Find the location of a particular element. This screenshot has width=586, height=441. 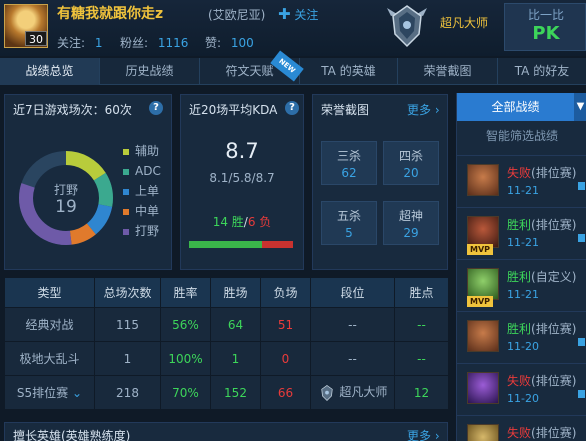

fans-stat: 粉丝: 1116 is located at coordinates (154, 43).